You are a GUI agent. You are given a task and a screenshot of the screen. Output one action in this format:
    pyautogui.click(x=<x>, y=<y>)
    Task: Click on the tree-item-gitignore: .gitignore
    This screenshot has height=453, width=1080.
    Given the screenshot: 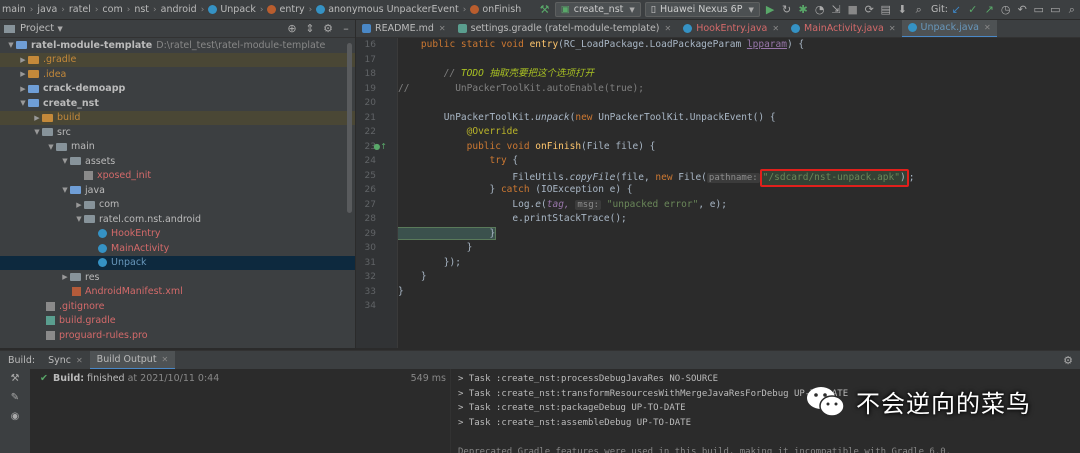 What is the action you would take?
    pyautogui.click(x=177, y=306)
    